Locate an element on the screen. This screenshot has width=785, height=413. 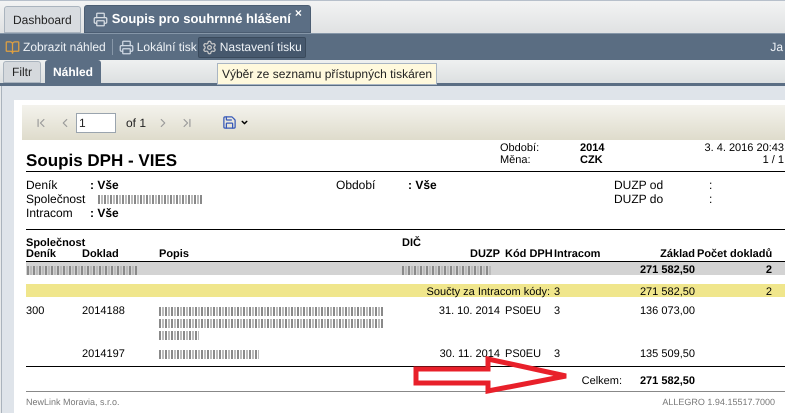
footer-text: NewLink Moravia, s.r.o. is located at coordinates (73, 402).